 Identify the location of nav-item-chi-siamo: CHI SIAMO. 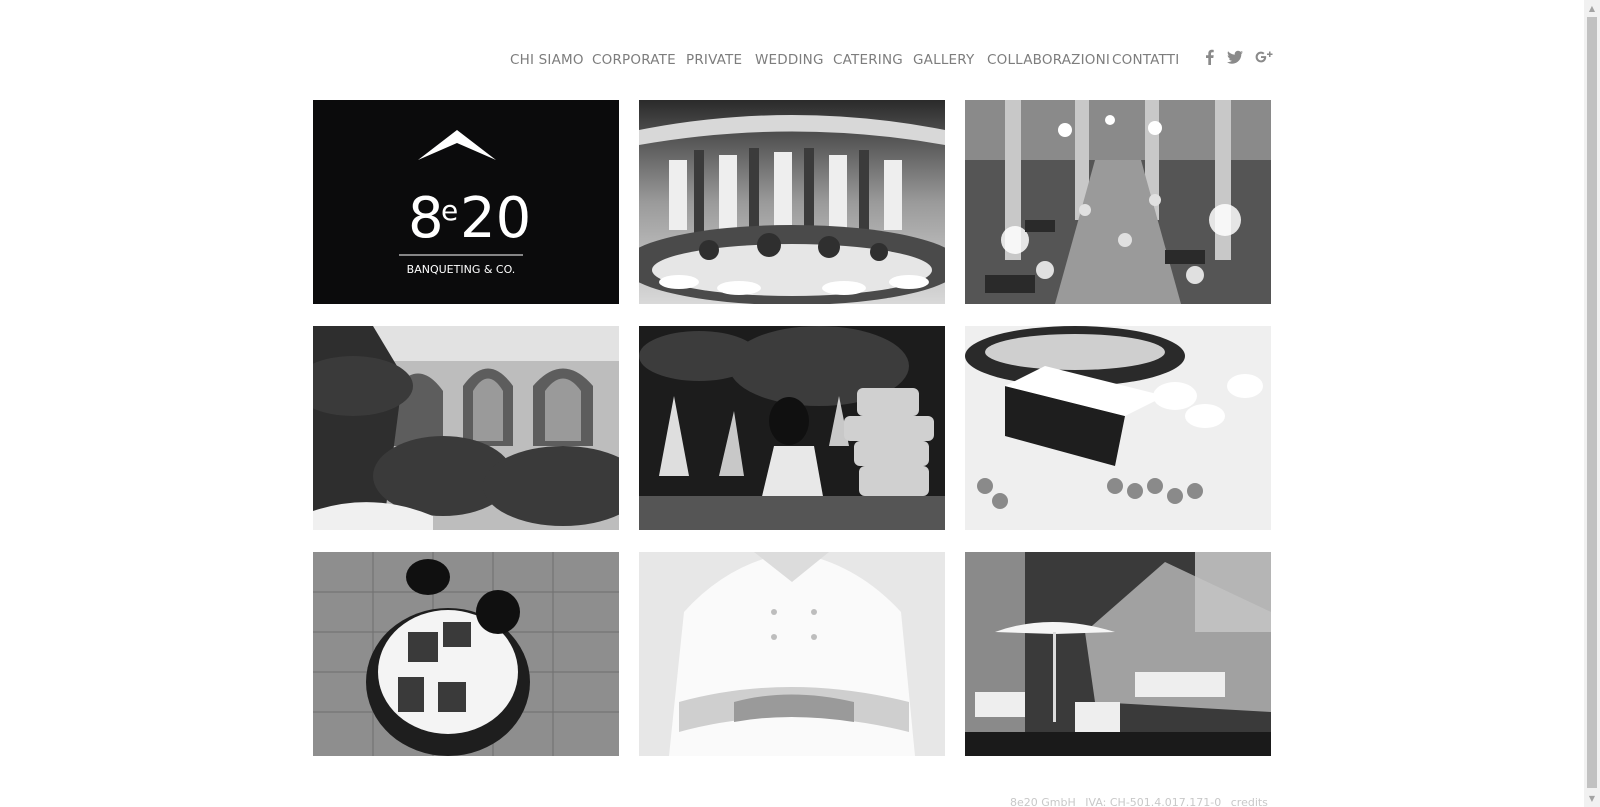
(547, 60).